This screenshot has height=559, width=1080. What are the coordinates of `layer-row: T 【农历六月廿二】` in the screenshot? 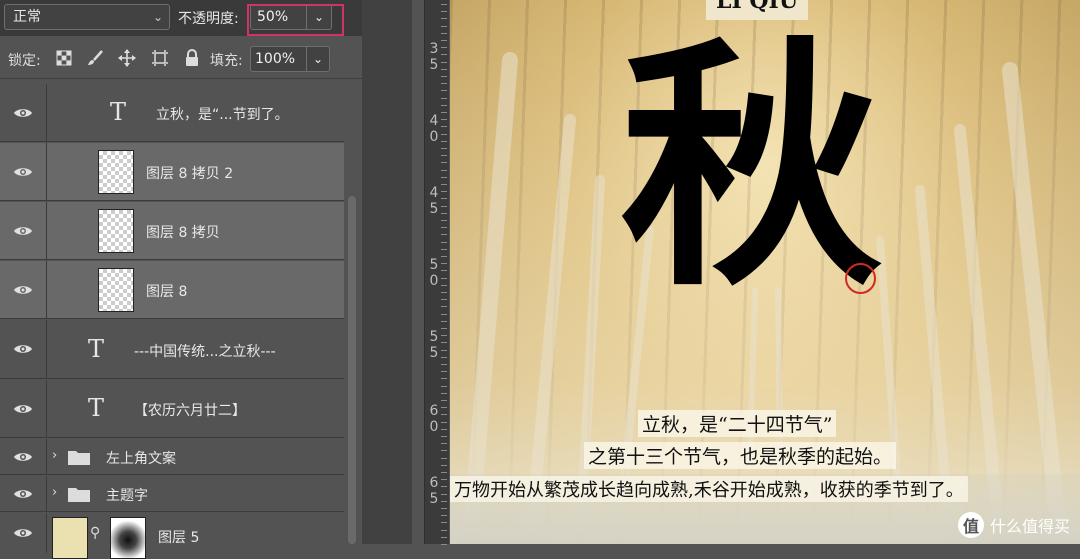 It's located at (172, 409).